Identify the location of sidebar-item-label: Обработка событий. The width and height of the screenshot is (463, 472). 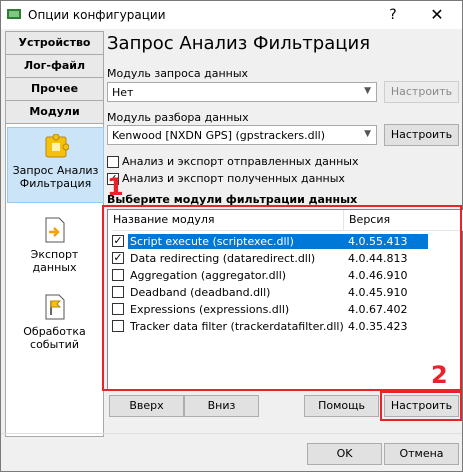
(54, 338).